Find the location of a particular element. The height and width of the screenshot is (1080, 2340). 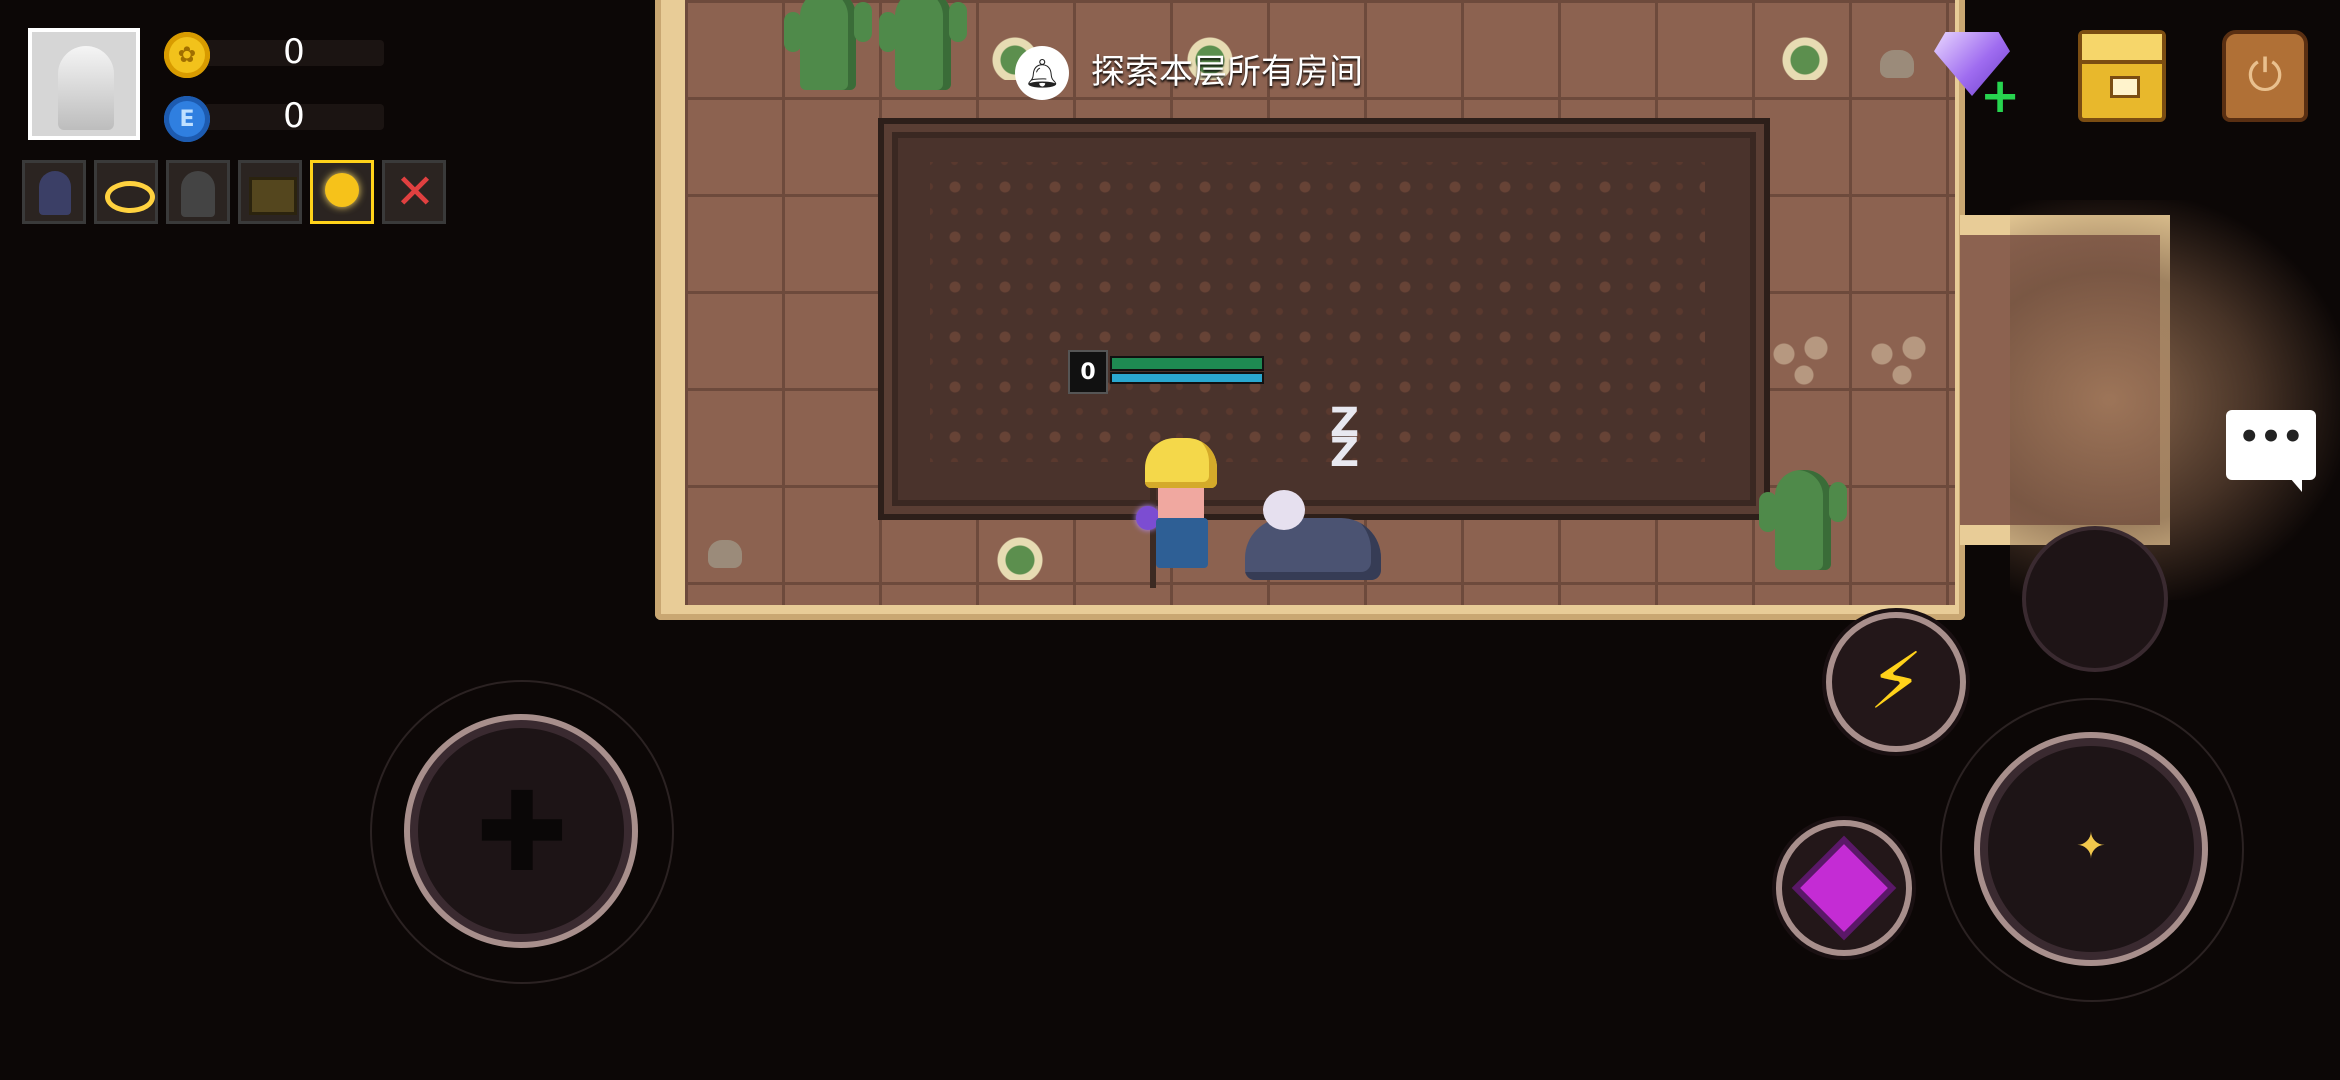

enemy-head is located at coordinates (1284, 510).